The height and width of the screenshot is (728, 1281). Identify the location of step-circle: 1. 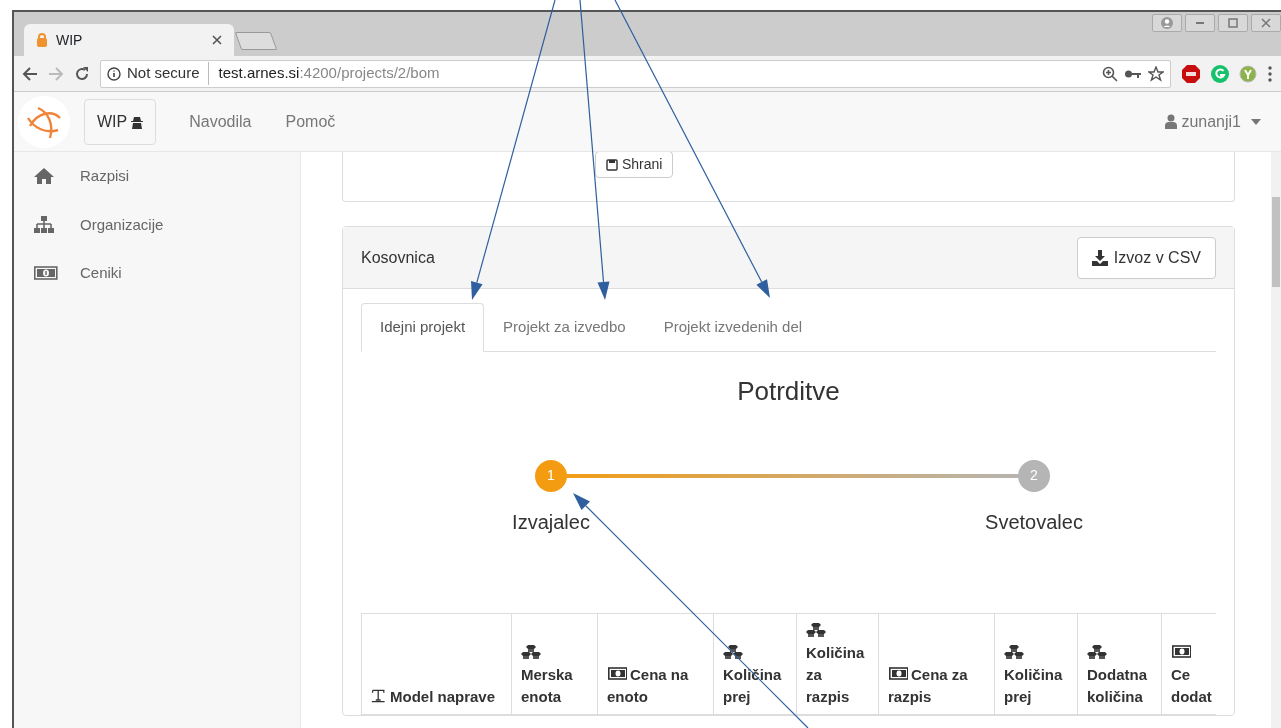
(551, 475).